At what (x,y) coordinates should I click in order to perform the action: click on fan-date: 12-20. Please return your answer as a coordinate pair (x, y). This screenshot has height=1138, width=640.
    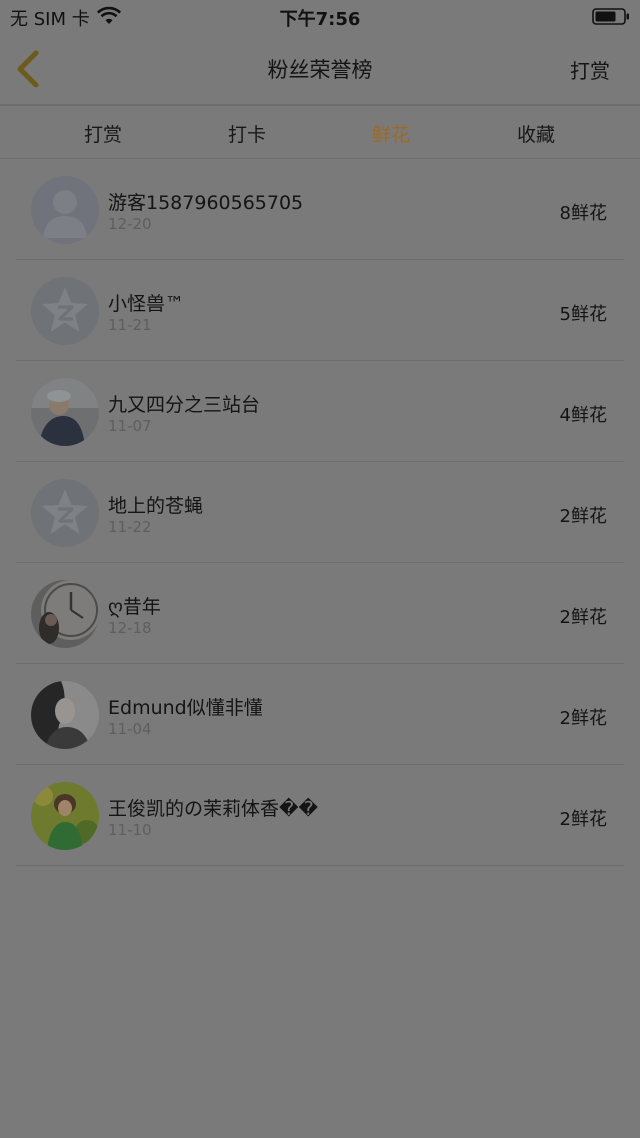
    Looking at the image, I should click on (130, 224).